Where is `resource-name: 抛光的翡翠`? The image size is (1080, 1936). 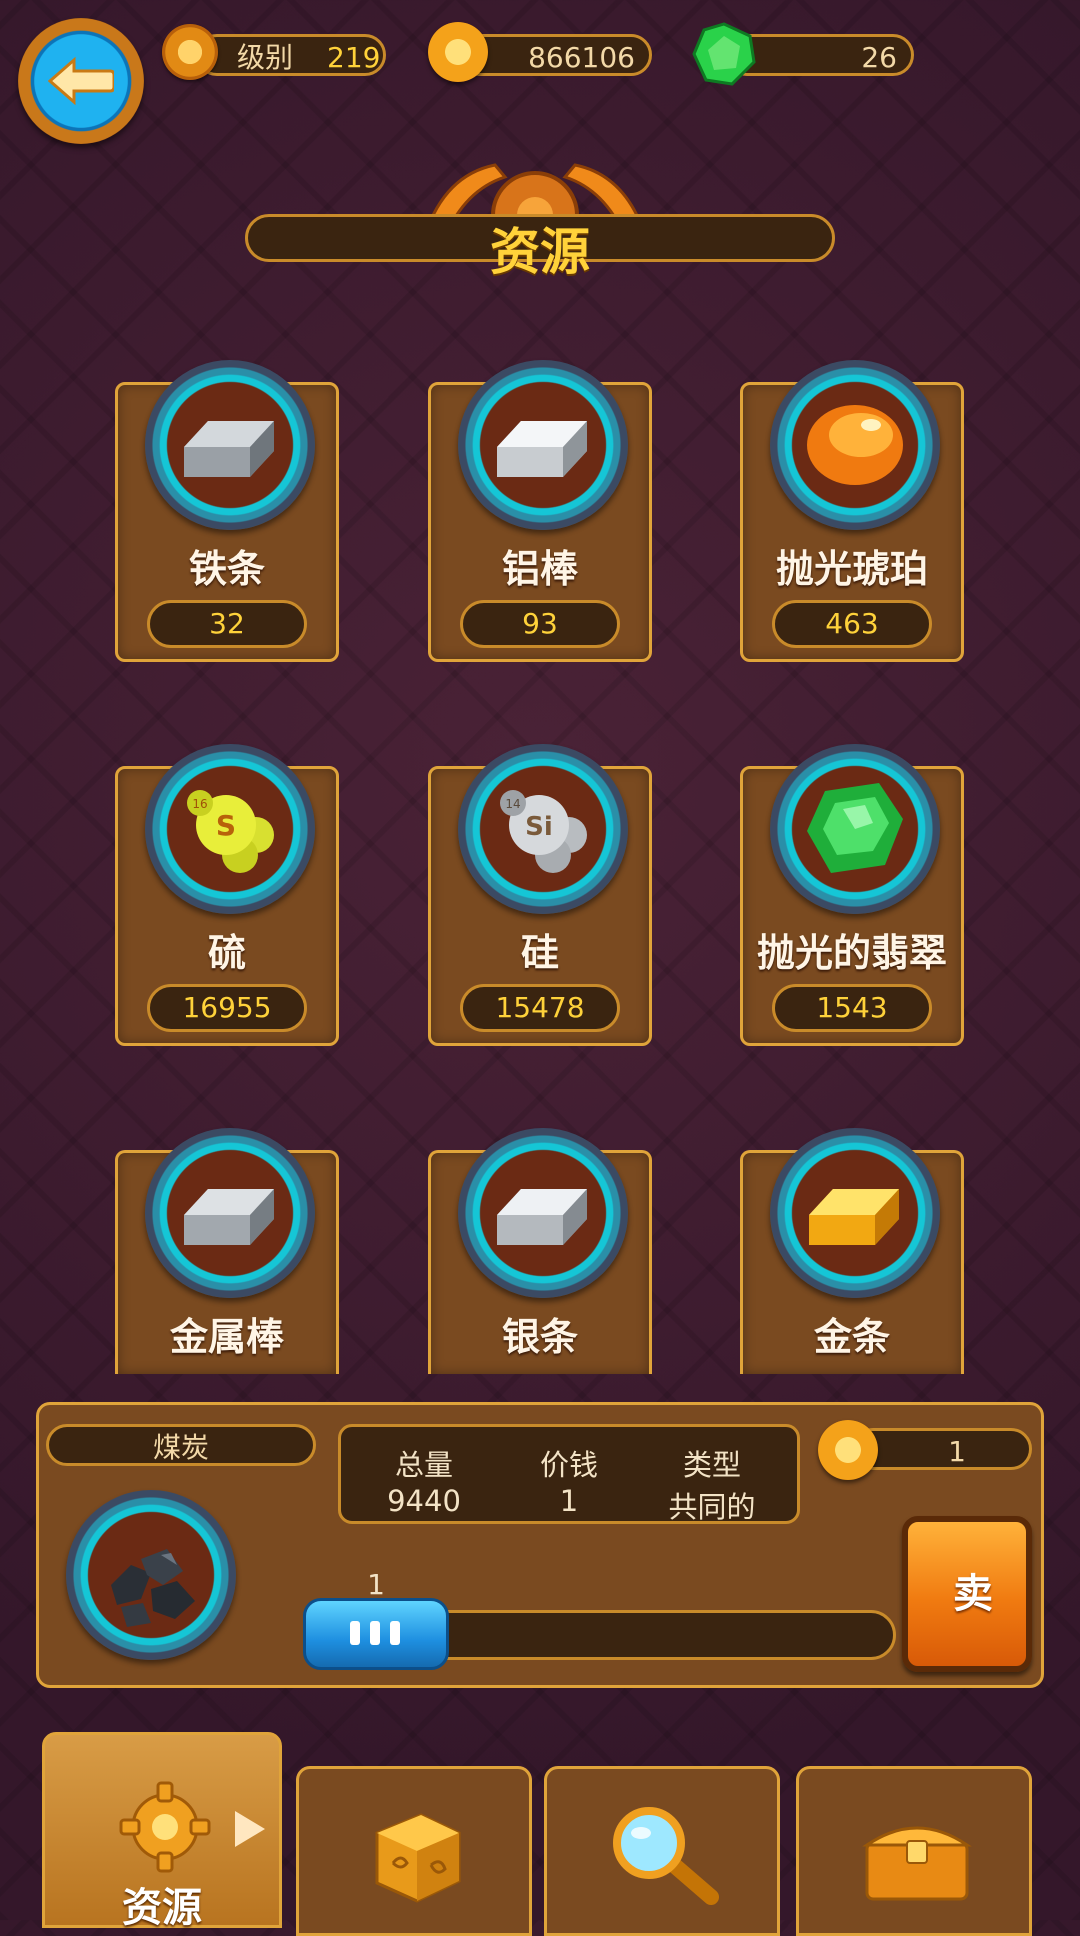 resource-name: 抛光的翡翠 is located at coordinates (851, 953).